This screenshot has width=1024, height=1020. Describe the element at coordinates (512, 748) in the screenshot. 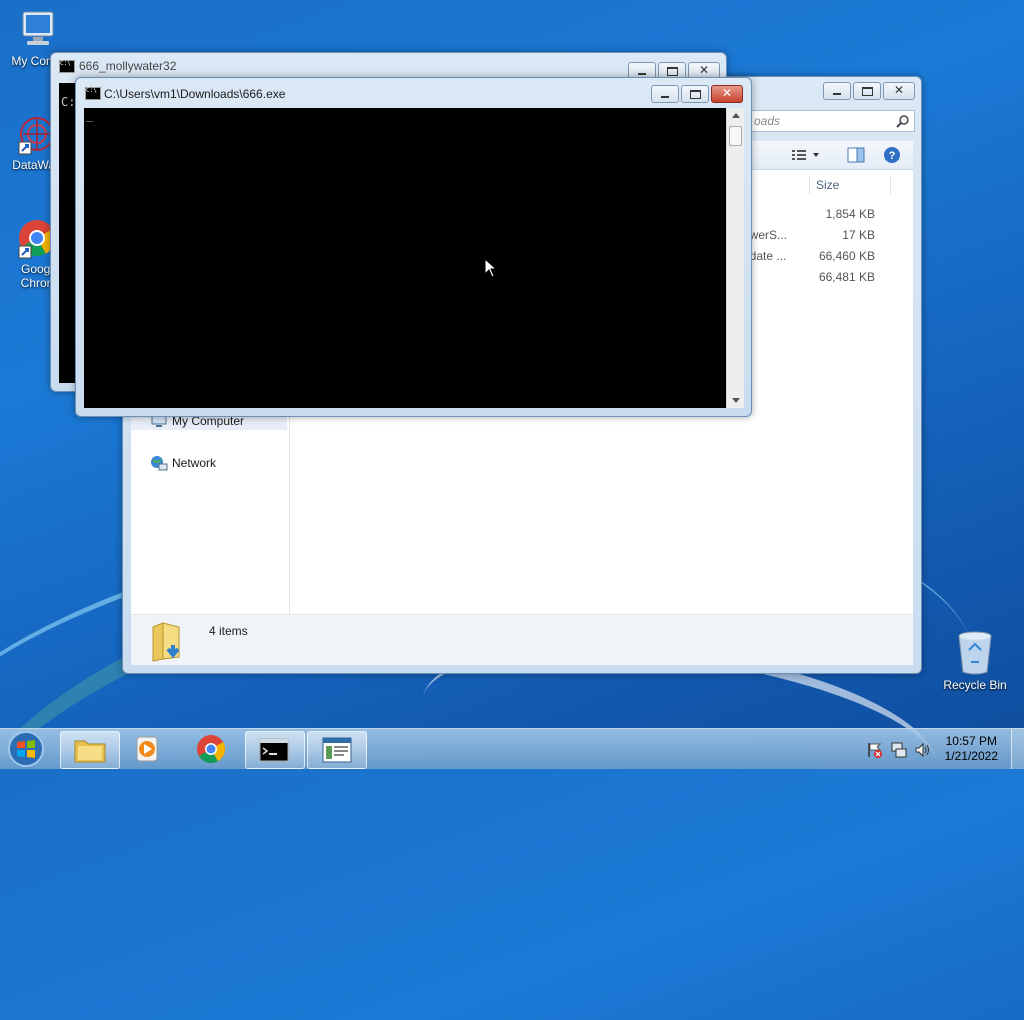

I see `taskbar: 10:57 PM 1/21/2022` at that location.